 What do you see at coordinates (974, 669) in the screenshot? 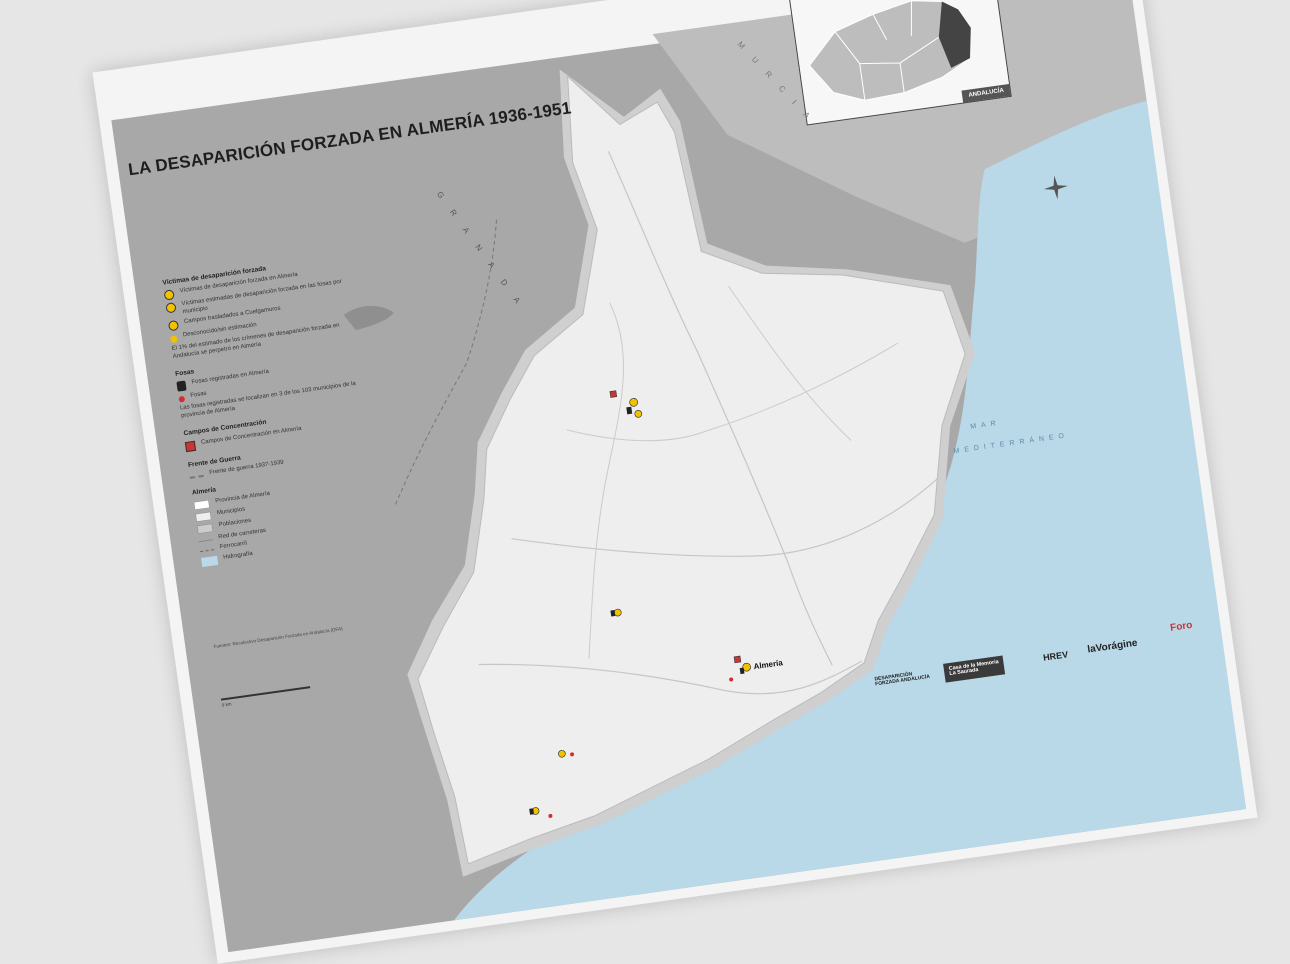
I see `logo-casa-memoria: Casa de la Memoria La Saurada` at bounding box center [974, 669].